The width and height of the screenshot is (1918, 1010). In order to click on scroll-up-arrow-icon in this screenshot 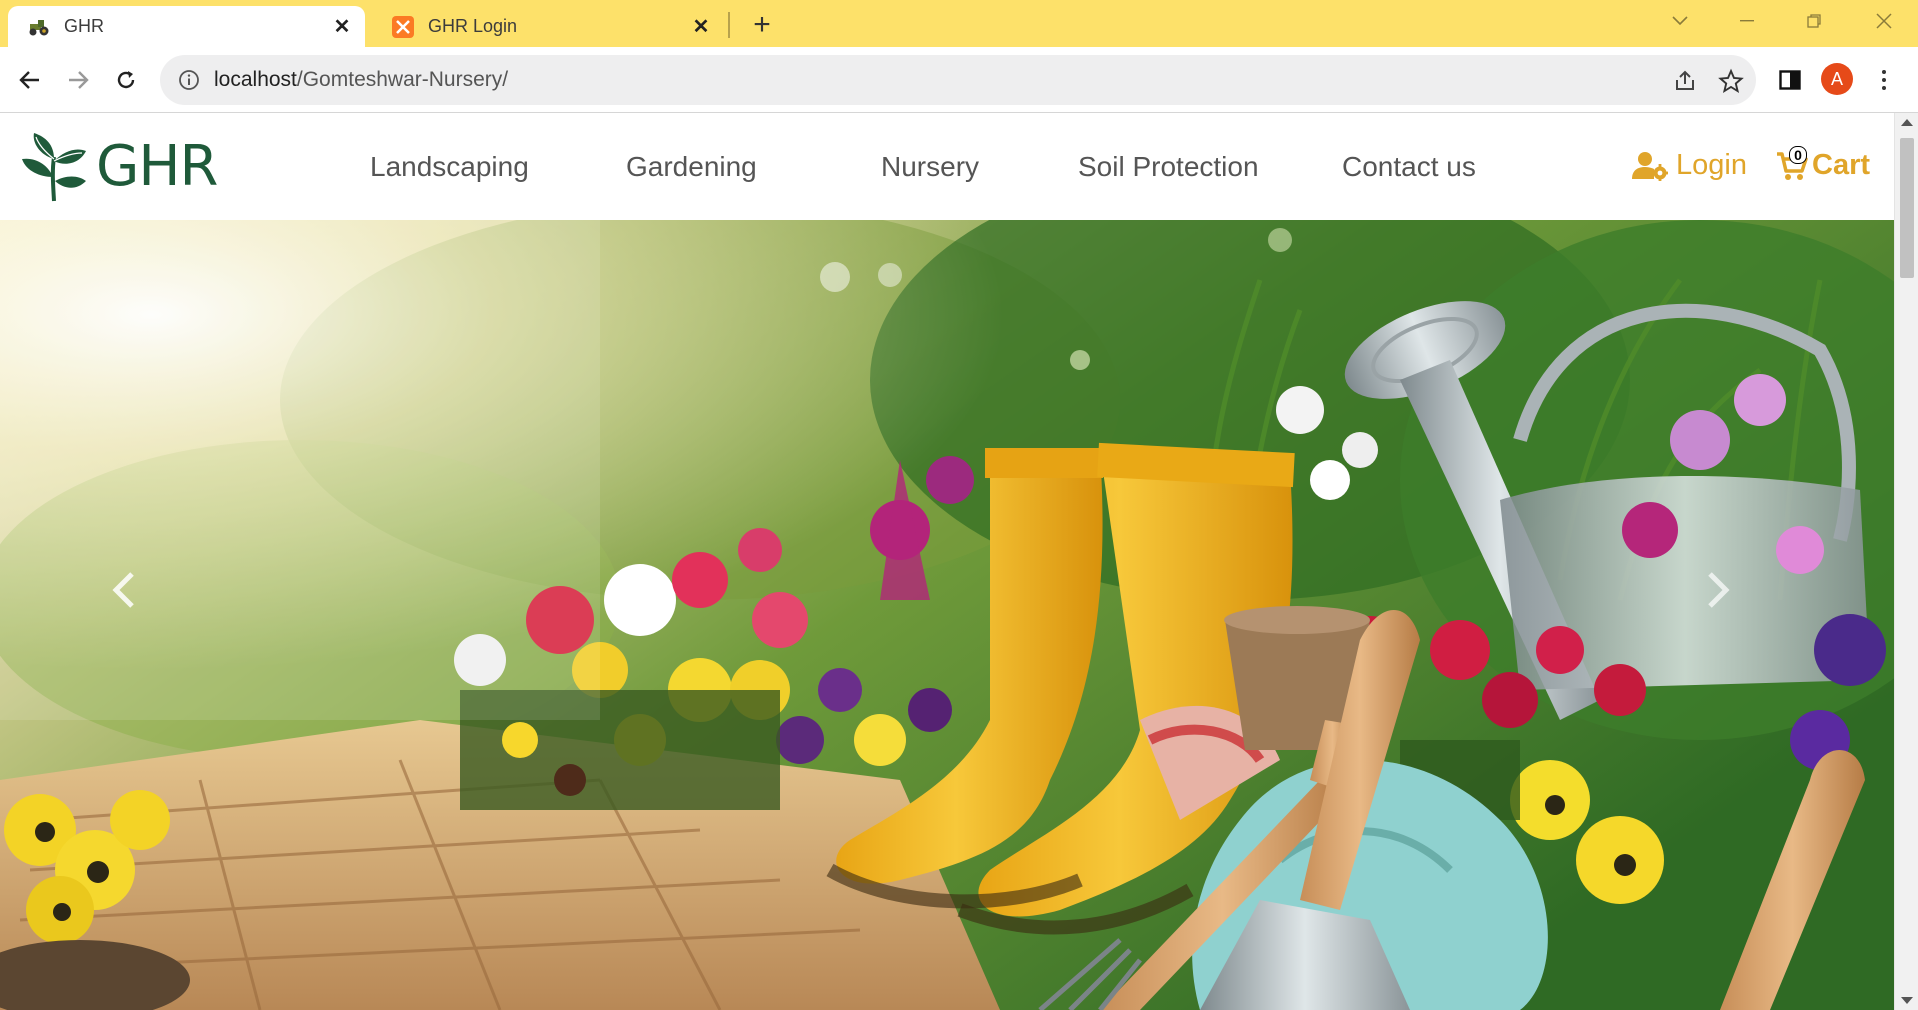, I will do `click(1907, 122)`.